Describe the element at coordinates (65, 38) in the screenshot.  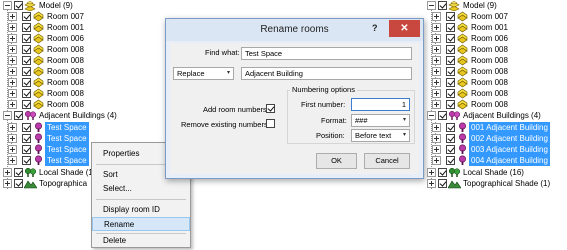
I see `tree-node-label: Room 006` at that location.